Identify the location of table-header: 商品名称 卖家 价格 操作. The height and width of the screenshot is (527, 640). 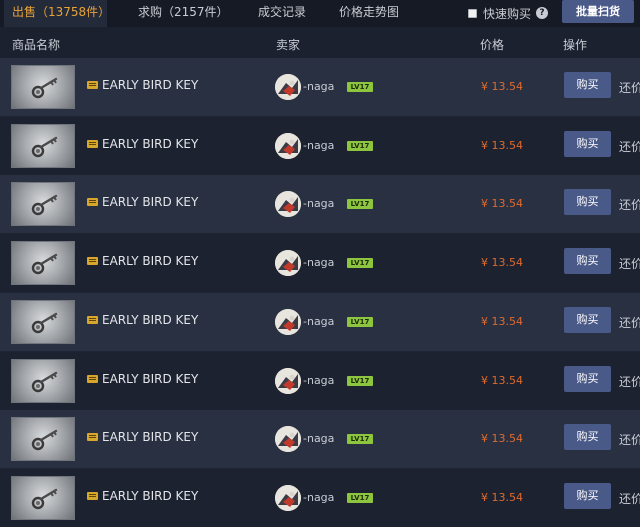
(320, 42).